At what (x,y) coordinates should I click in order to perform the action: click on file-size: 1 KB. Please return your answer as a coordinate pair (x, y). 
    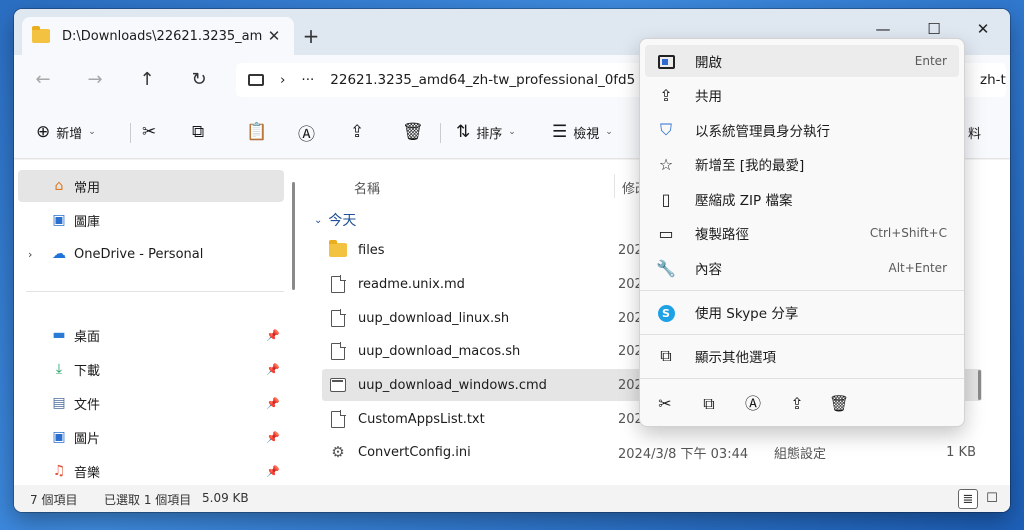
    Looking at the image, I should click on (961, 452).